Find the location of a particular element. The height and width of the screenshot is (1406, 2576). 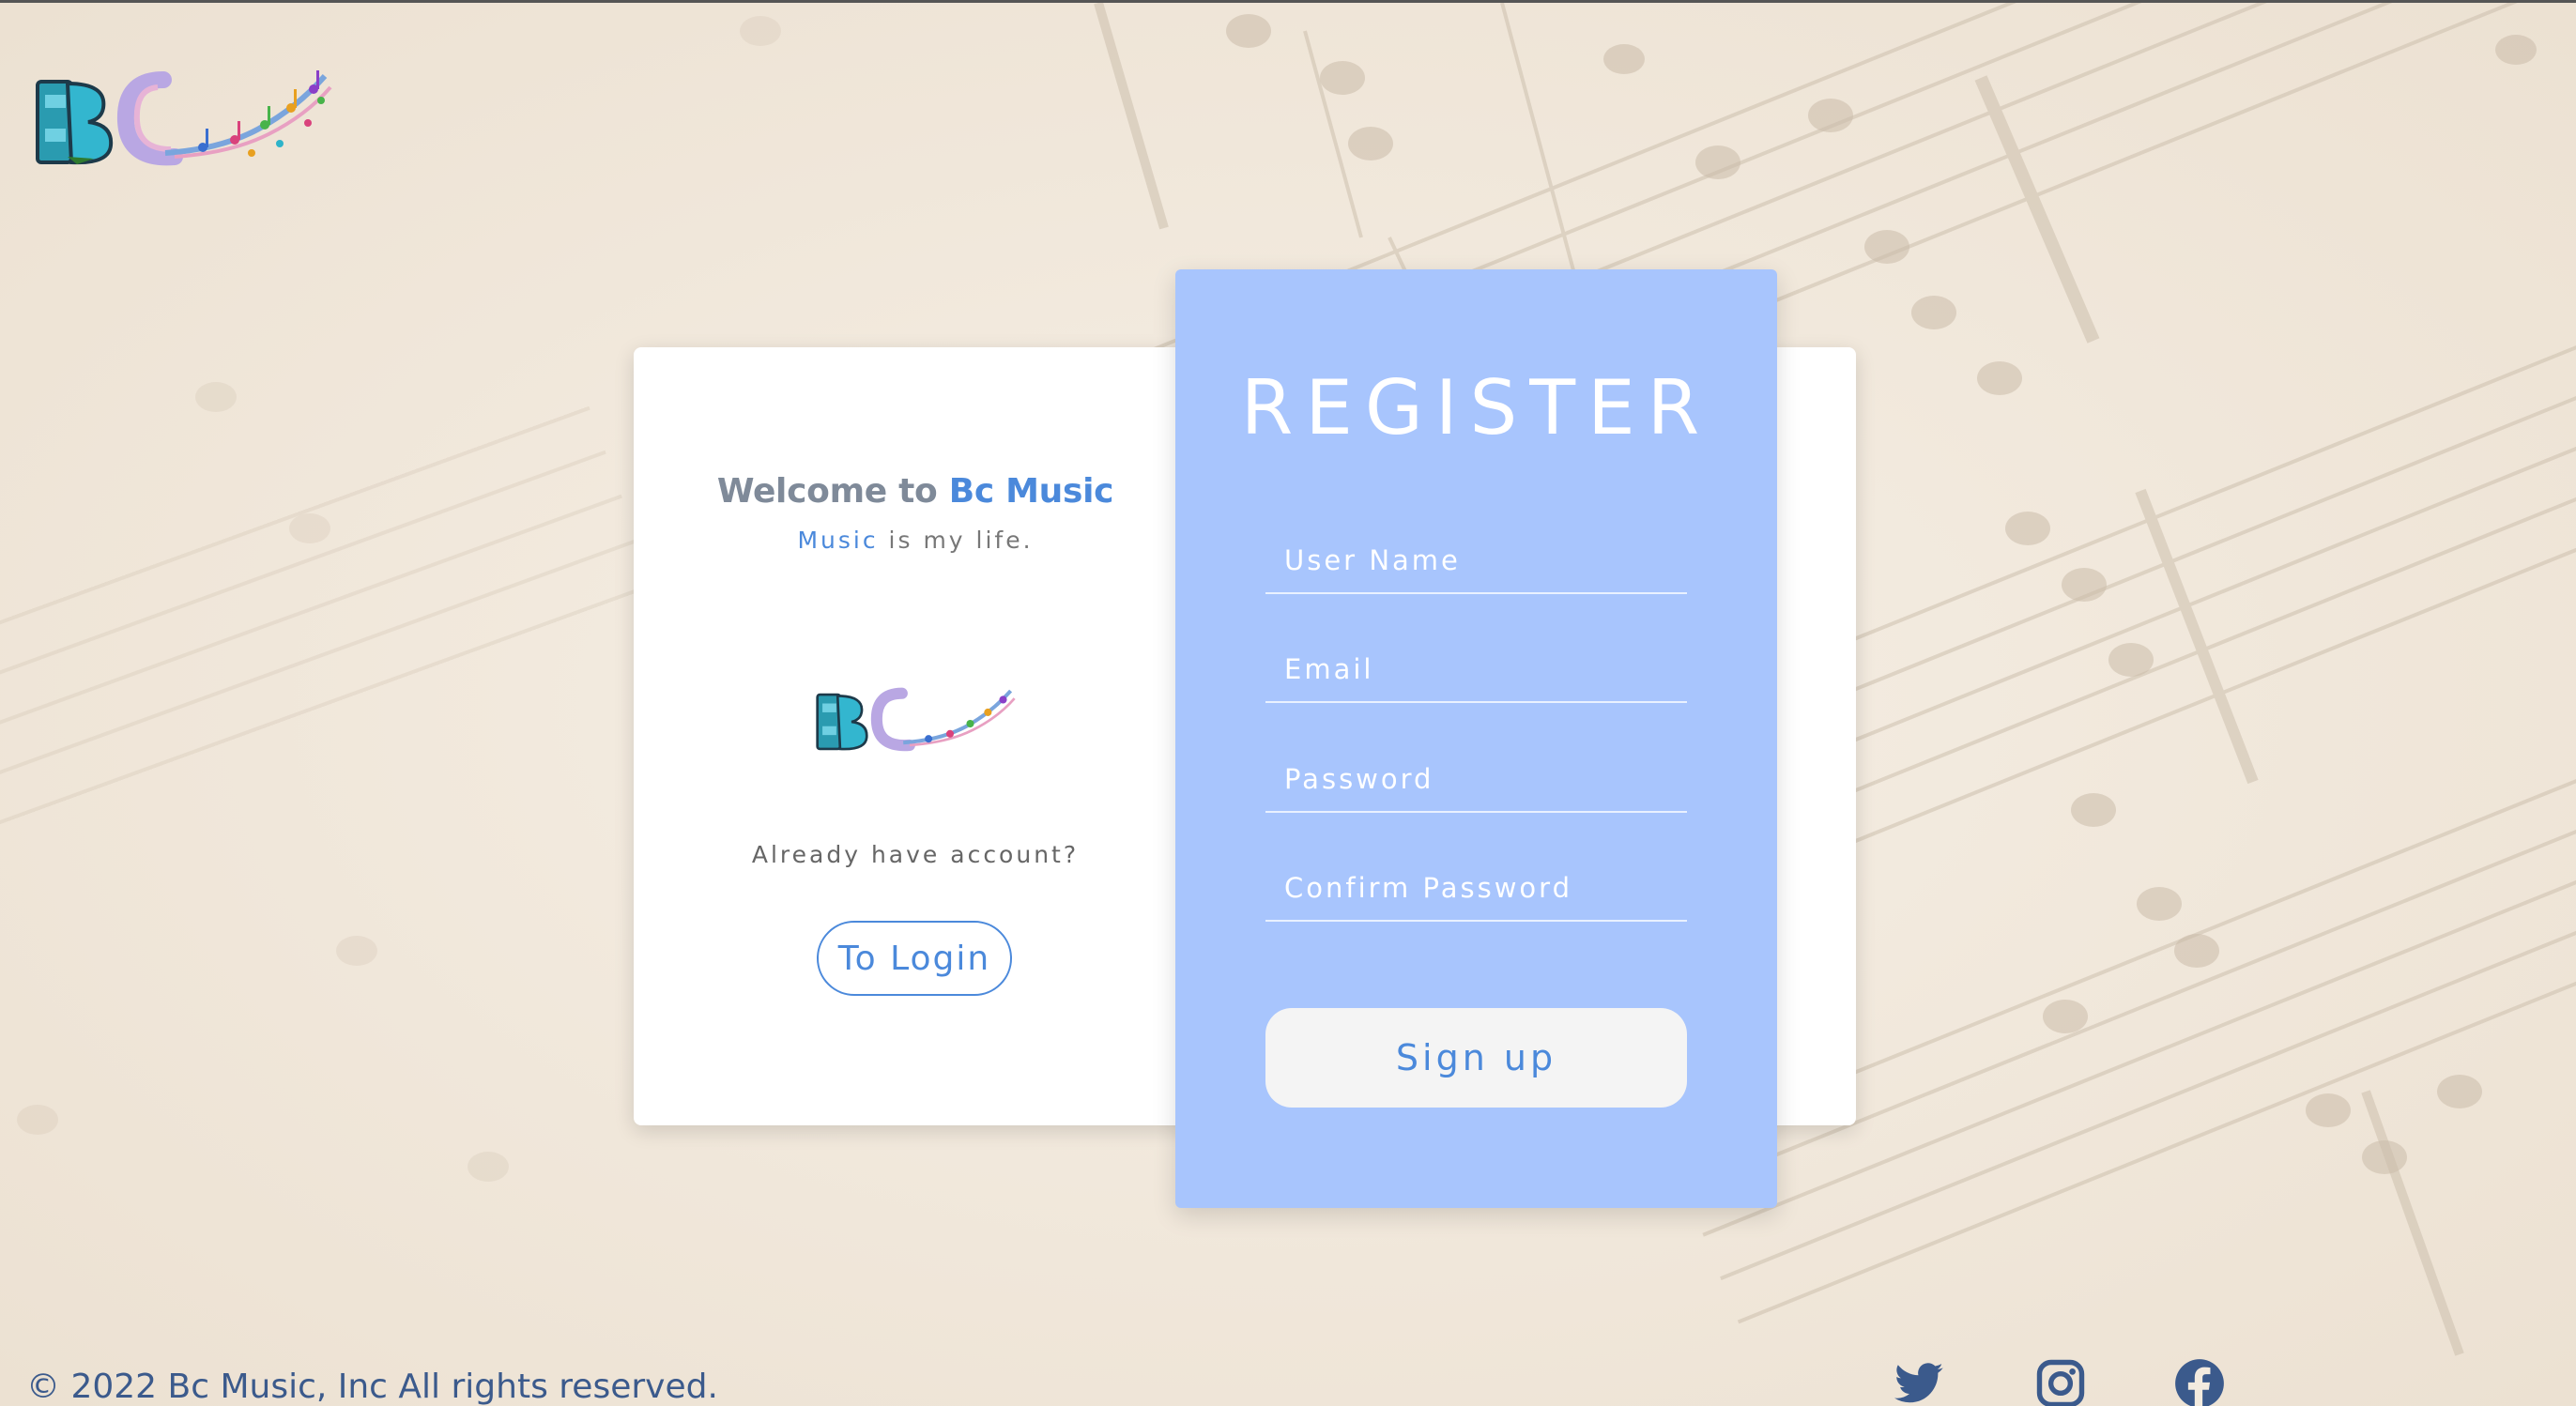

to-login-button: To Login is located at coordinates (915, 958).